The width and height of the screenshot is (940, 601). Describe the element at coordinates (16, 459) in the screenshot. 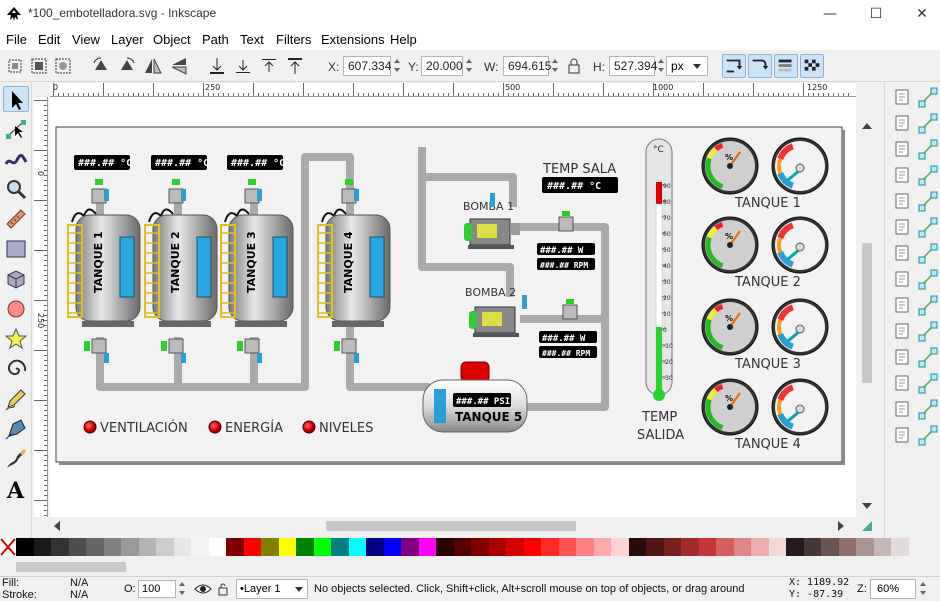

I see `calligraphy-tool` at that location.